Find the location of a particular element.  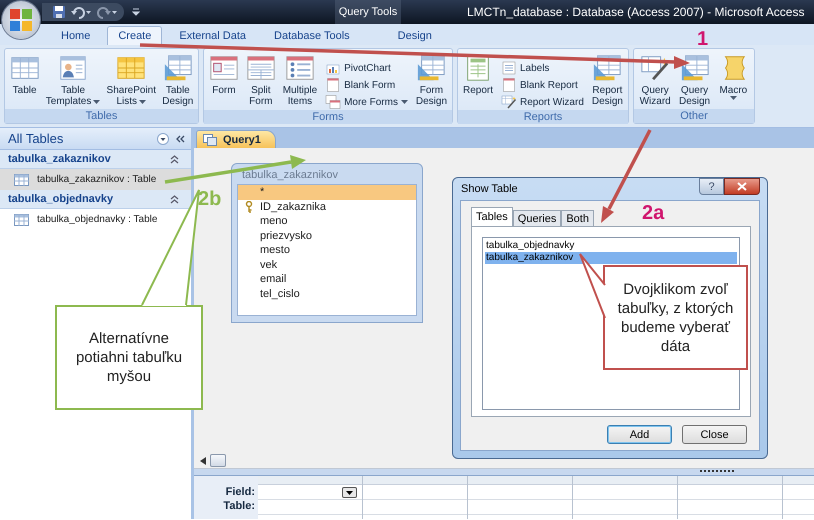

ribbon-button: Blank Report is located at coordinates (542, 85).